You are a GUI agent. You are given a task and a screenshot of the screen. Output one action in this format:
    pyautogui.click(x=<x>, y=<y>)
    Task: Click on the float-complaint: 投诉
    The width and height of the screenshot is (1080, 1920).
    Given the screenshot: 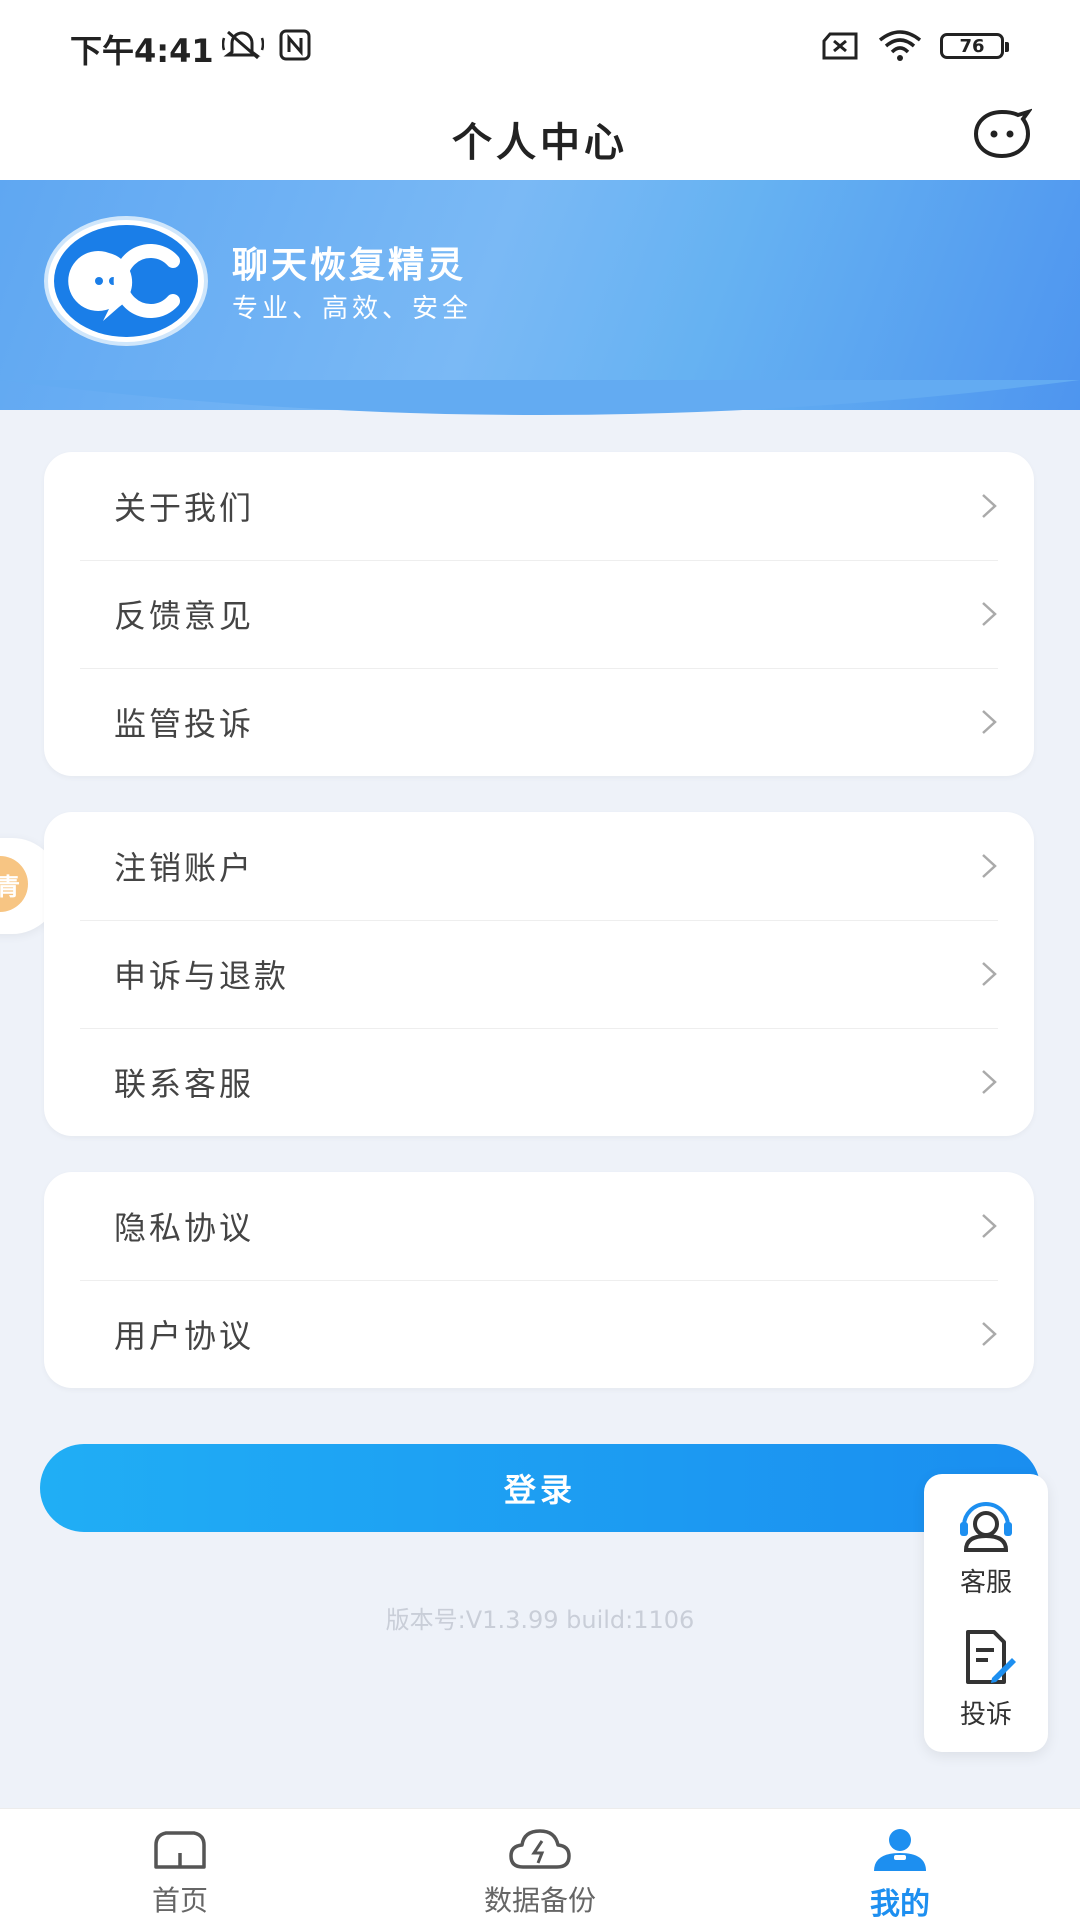 What is the action you would take?
    pyautogui.click(x=986, y=1679)
    